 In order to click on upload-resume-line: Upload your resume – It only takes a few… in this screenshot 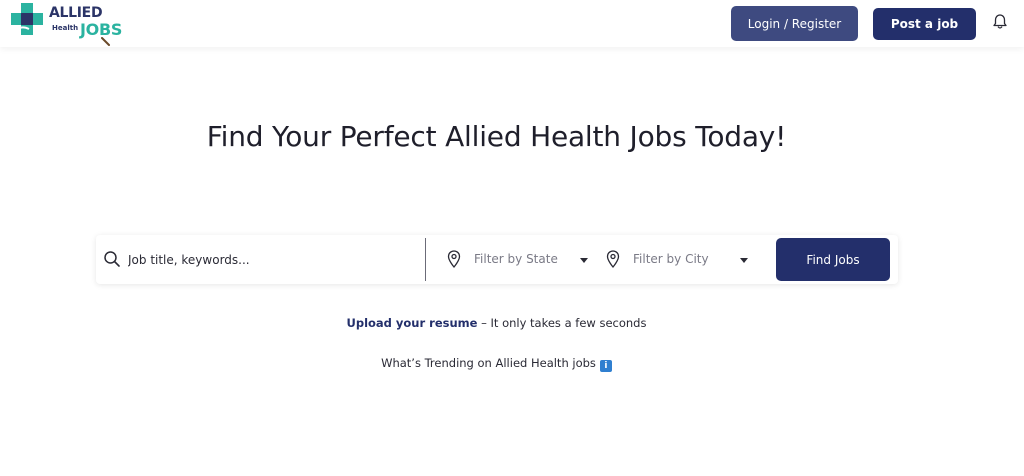, I will do `click(496, 323)`.